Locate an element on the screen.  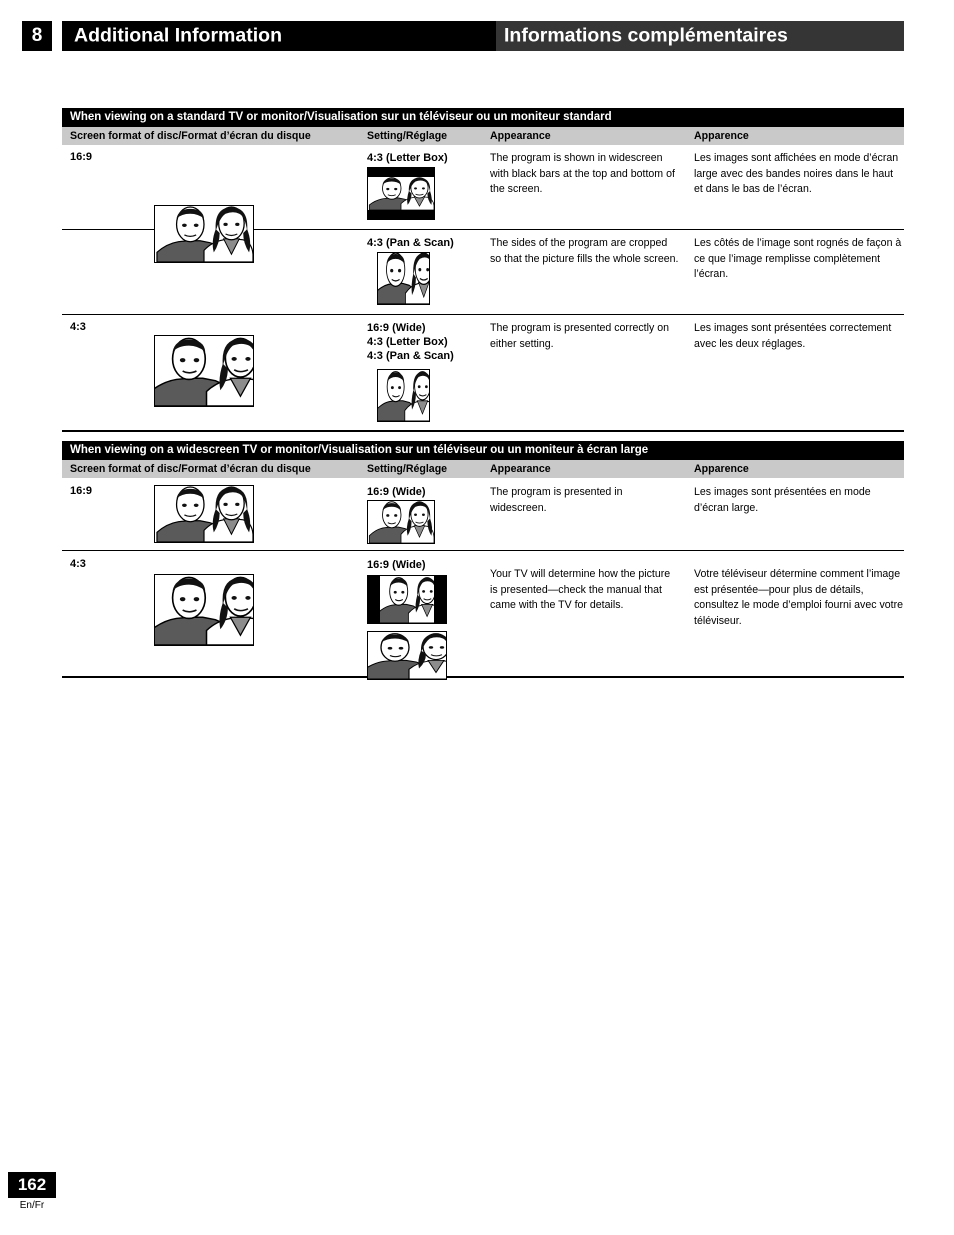
page-title-english: Additional Information is located at coordinates (178, 35).